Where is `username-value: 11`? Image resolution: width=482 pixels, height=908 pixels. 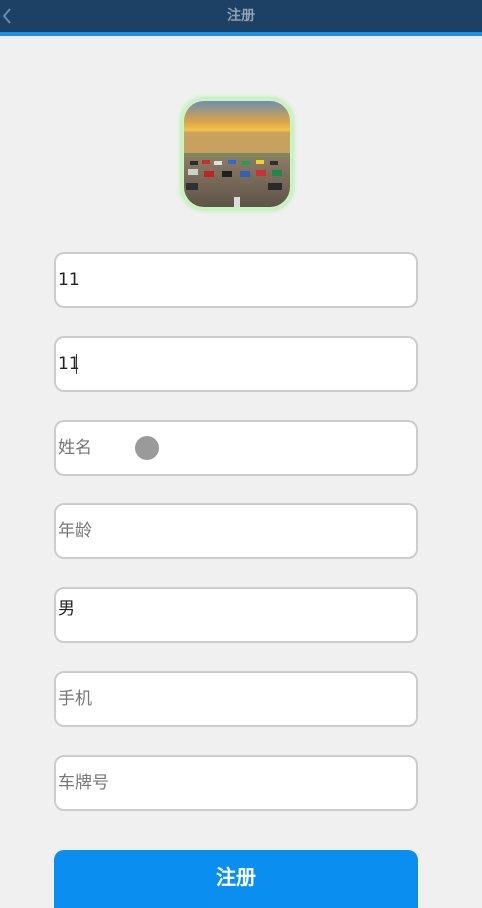 username-value: 11 is located at coordinates (69, 280).